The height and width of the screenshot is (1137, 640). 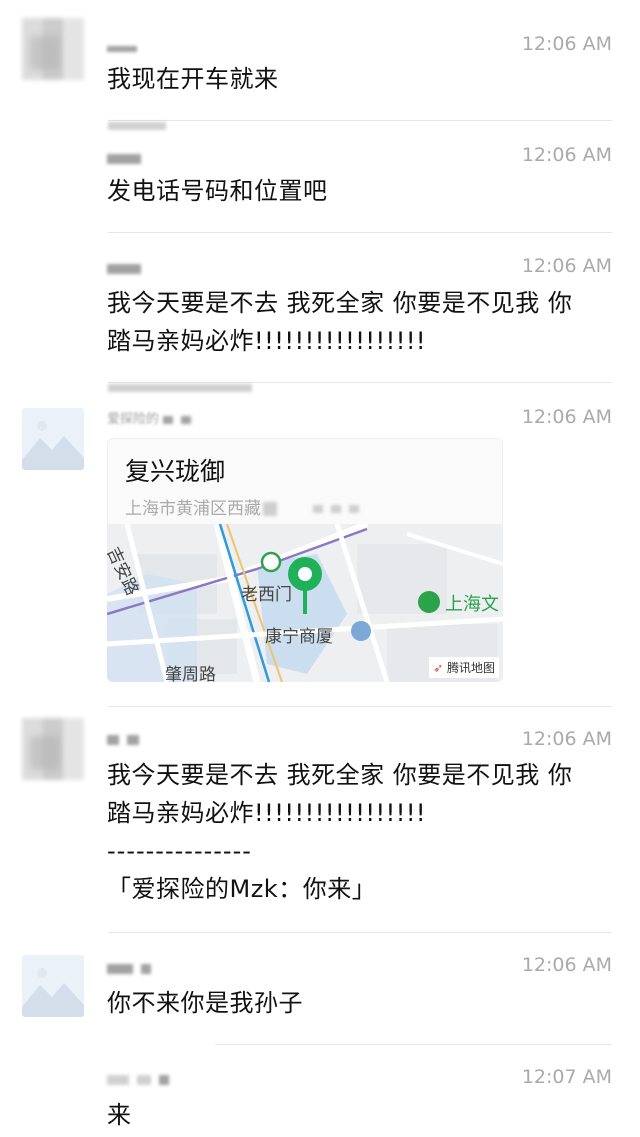 What do you see at coordinates (359, 1003) in the screenshot?
I see `message-text: 你不来你是我孙子` at bounding box center [359, 1003].